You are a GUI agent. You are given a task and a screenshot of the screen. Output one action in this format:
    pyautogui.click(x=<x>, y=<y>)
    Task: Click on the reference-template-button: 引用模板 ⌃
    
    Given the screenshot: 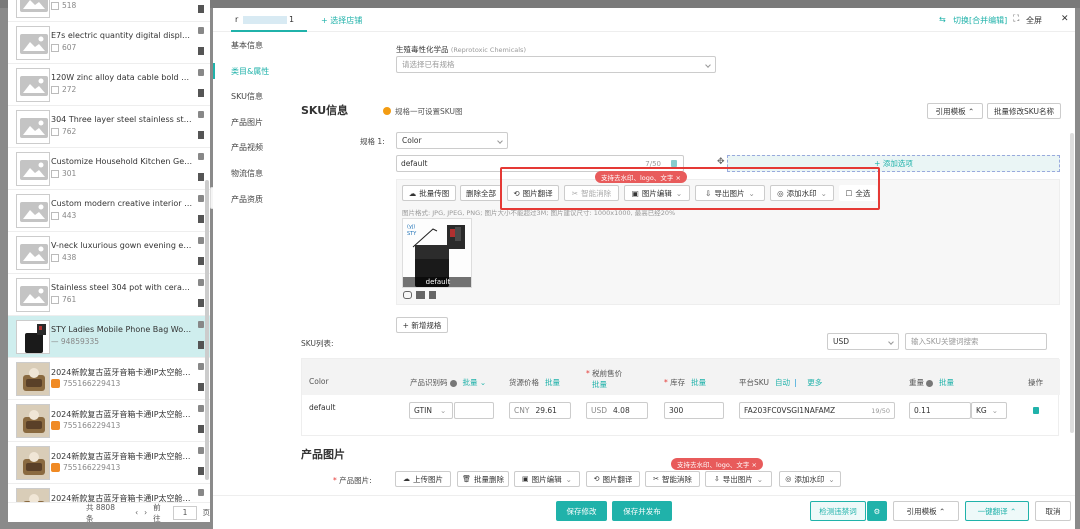 What is the action you would take?
    pyautogui.click(x=955, y=111)
    